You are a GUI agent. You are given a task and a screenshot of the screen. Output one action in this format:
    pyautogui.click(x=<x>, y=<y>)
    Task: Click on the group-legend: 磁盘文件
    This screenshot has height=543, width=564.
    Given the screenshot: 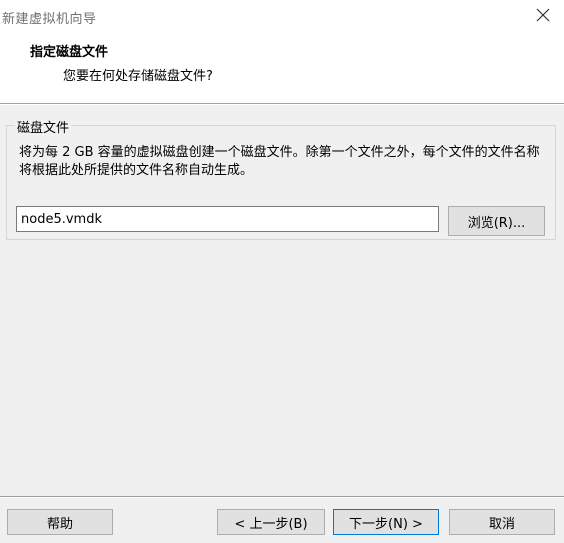 What is the action you would take?
    pyautogui.click(x=43, y=126)
    